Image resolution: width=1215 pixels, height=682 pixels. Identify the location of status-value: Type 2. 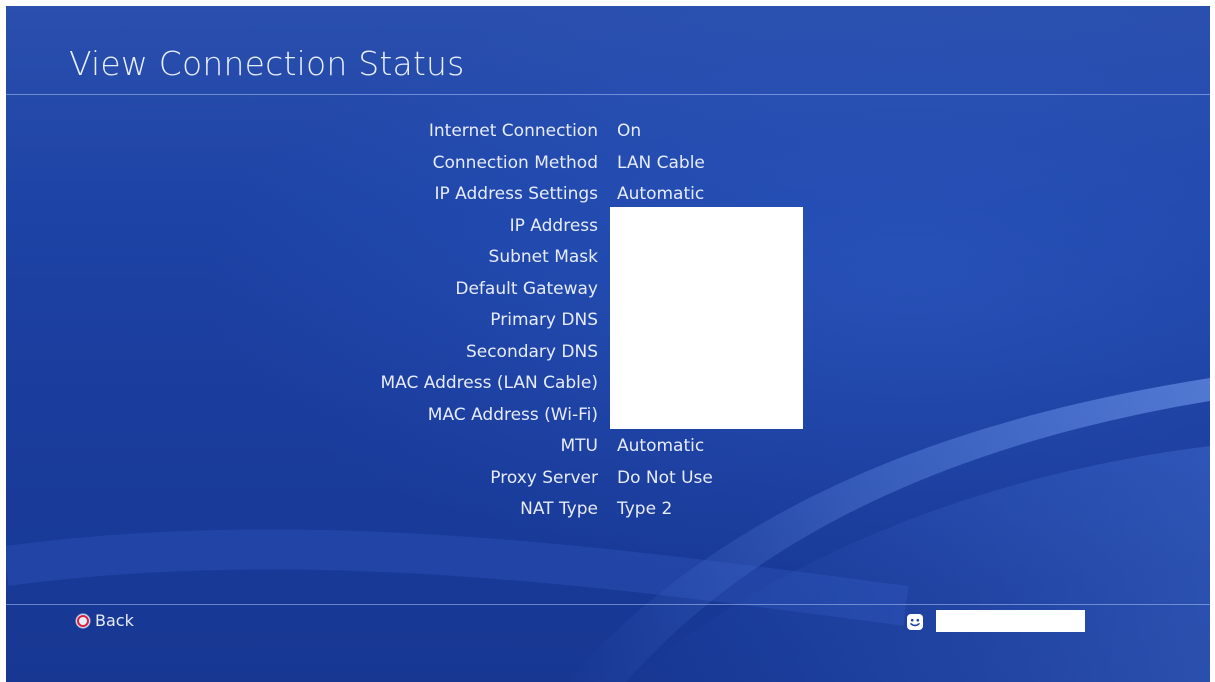
(645, 509).